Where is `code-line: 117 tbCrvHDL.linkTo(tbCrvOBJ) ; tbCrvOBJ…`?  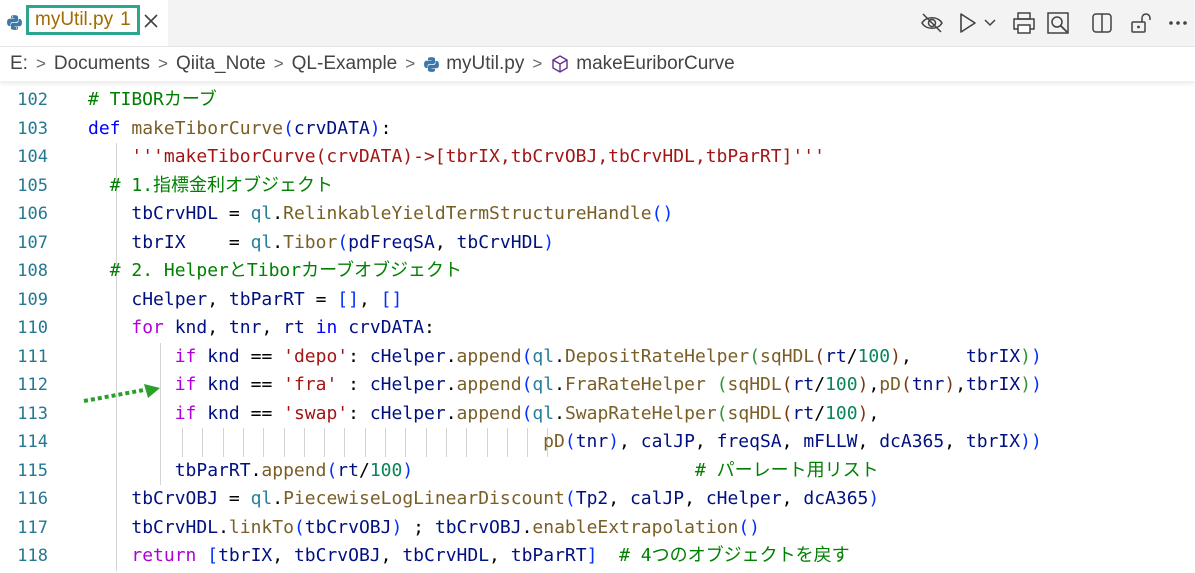
code-line: 117 tbCrvHDL.linkTo(tbCrvOBJ) ; tbCrvOBJ… is located at coordinates (597, 527).